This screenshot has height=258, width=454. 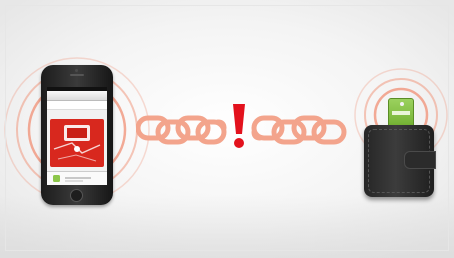 What do you see at coordinates (77, 105) in the screenshot?
I see `phone-app-row` at bounding box center [77, 105].